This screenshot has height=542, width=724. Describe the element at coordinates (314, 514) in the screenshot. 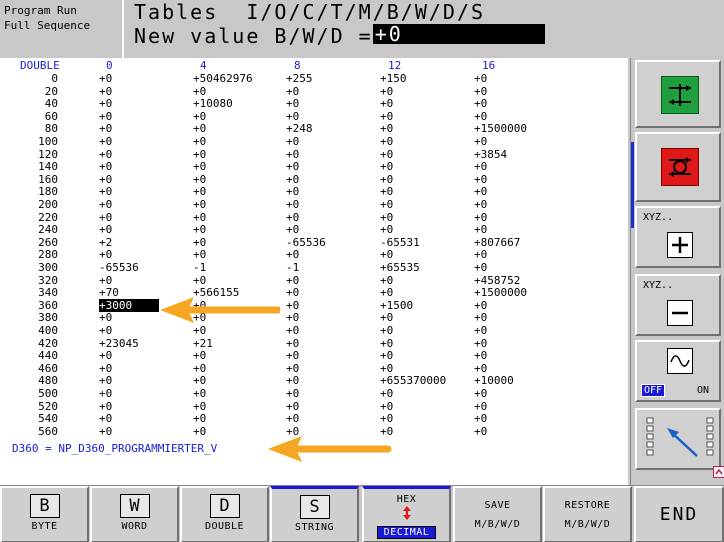

I see `string-softkey: S STRING` at that location.